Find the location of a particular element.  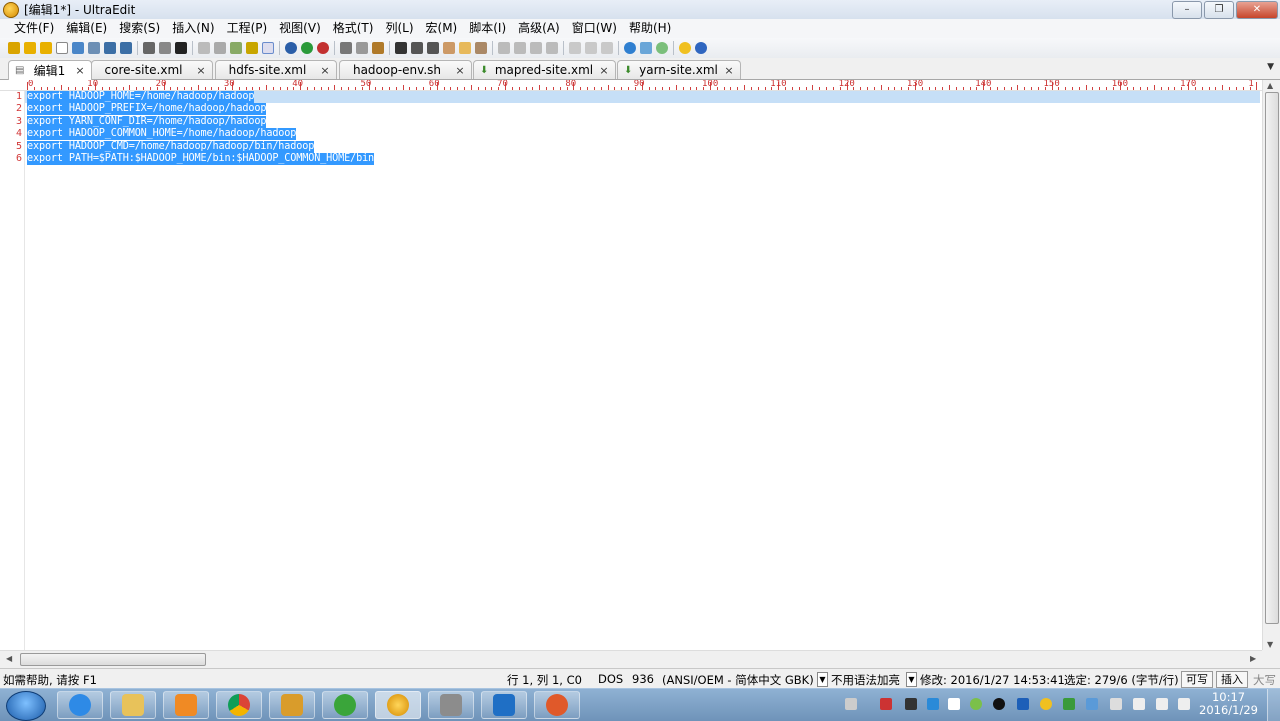

vertical-scroll-thumb is located at coordinates (1272, 358).